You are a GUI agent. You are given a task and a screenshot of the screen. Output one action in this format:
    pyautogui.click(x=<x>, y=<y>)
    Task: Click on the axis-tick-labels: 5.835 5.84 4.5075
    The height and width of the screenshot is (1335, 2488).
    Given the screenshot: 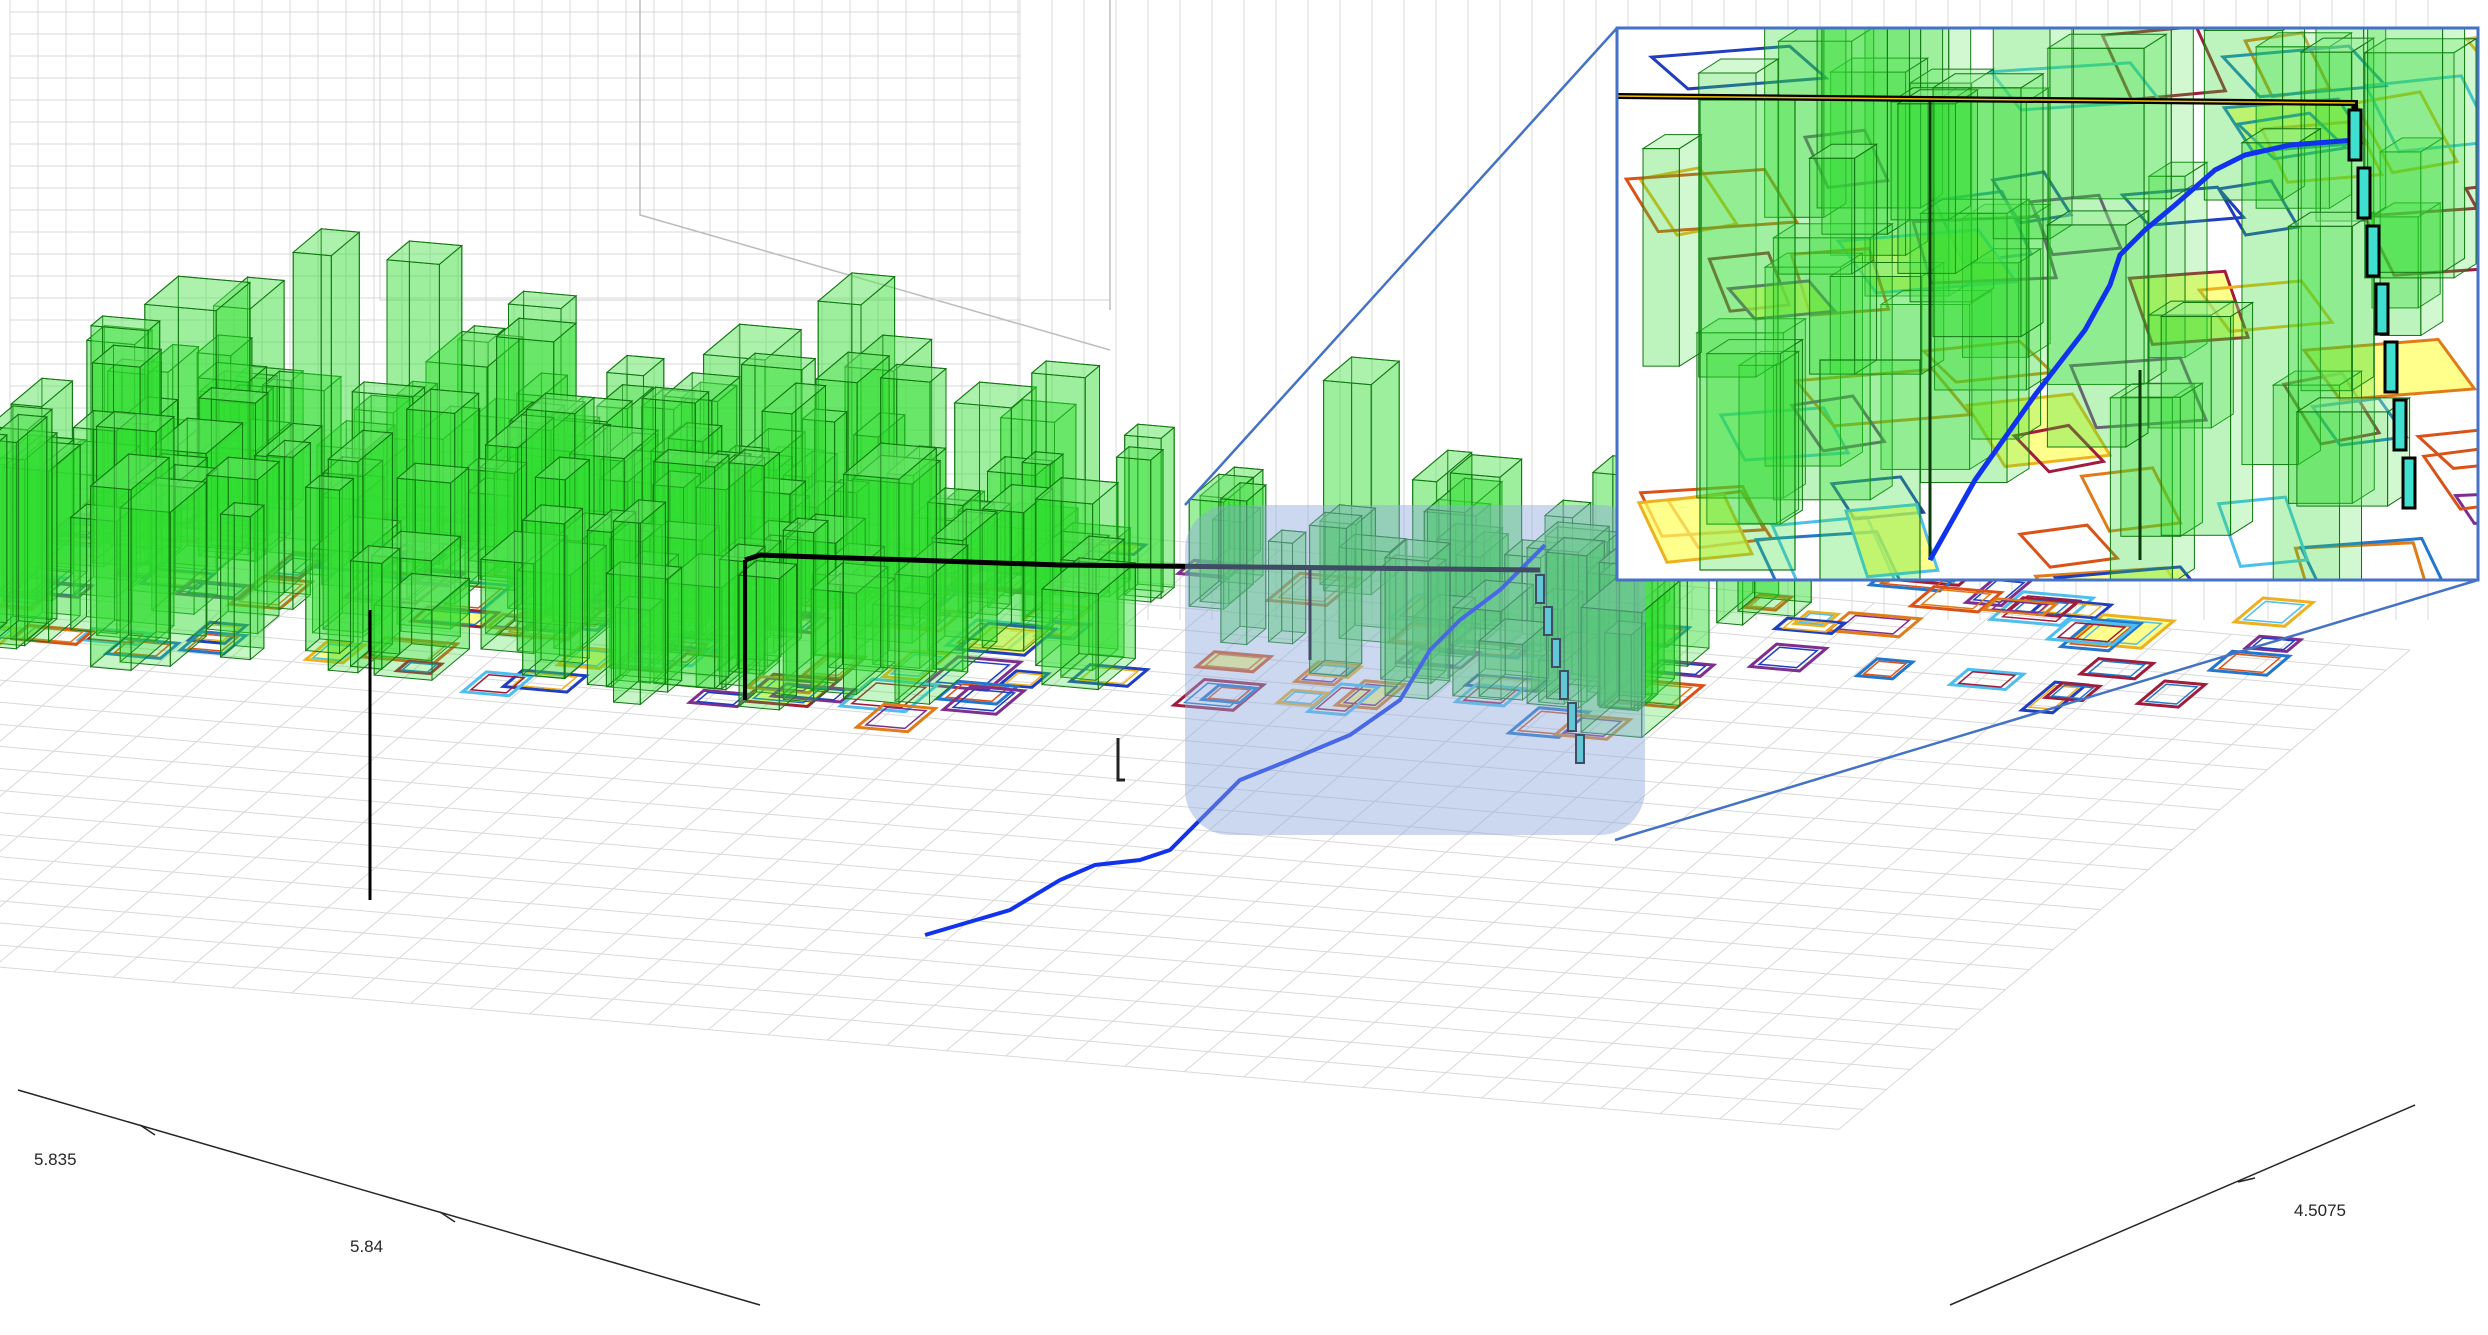 What is the action you would take?
    pyautogui.click(x=1190, y=1203)
    